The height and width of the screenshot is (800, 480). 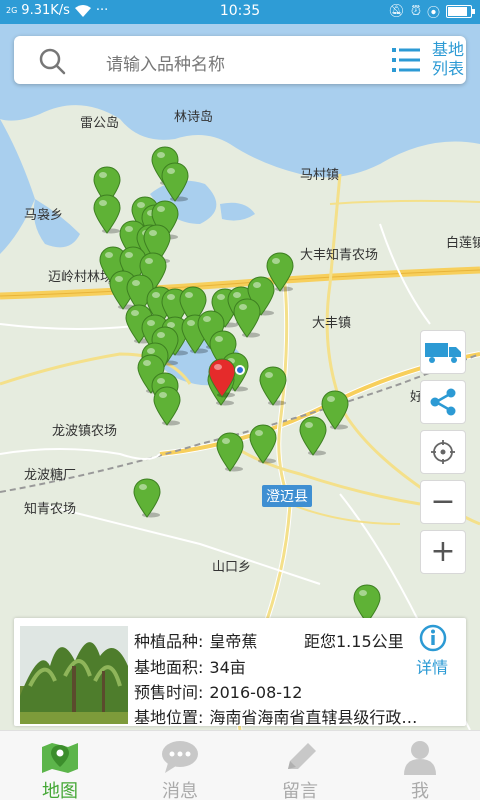 What do you see at coordinates (52, 61) in the screenshot?
I see `search-icon` at bounding box center [52, 61].